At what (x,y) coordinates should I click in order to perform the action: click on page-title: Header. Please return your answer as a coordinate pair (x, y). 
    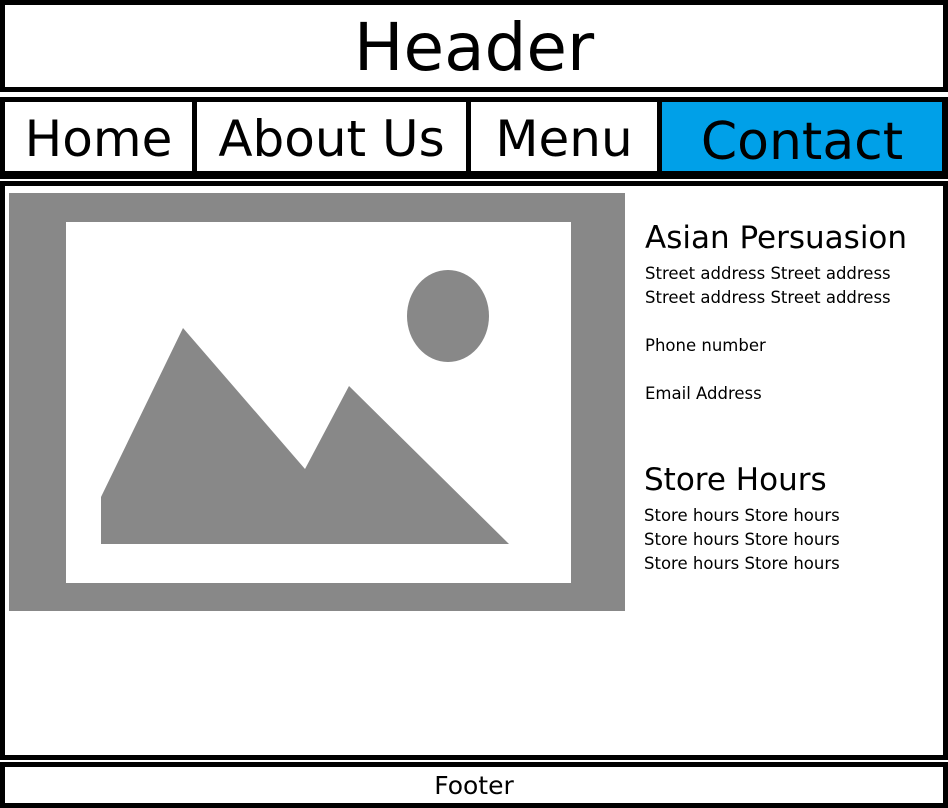
    Looking at the image, I should click on (474, 47).